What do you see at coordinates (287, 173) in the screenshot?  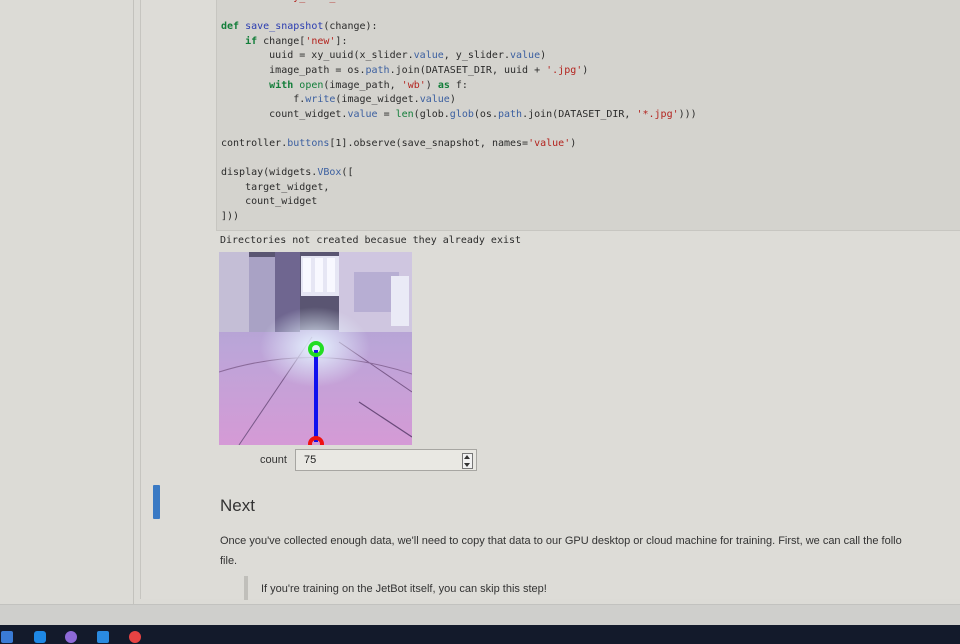 I see `code-line-12: display(widgets.VBox([` at bounding box center [287, 173].